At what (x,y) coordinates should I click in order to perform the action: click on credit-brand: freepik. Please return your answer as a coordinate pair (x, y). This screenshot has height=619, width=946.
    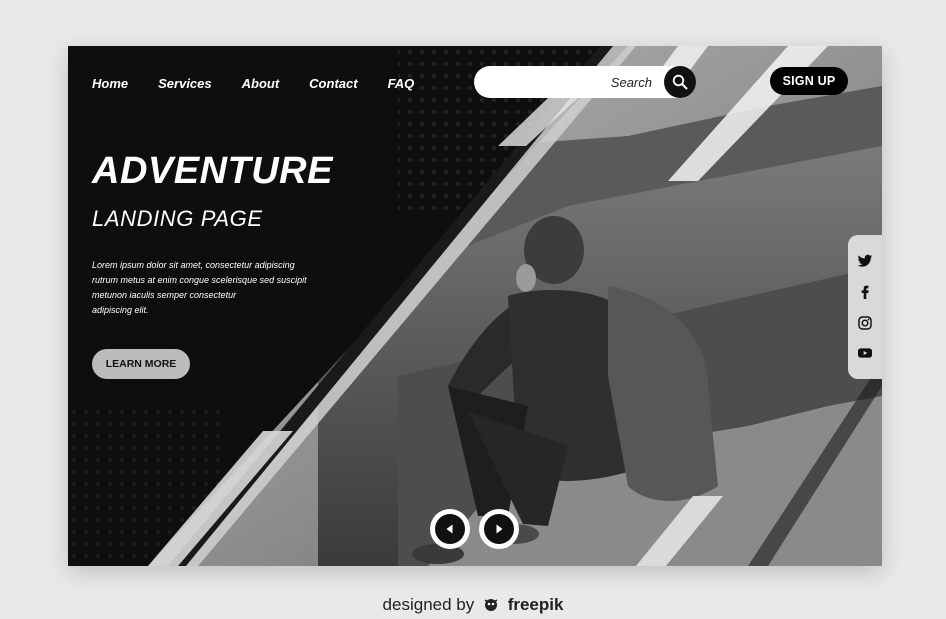
    Looking at the image, I should click on (535, 604).